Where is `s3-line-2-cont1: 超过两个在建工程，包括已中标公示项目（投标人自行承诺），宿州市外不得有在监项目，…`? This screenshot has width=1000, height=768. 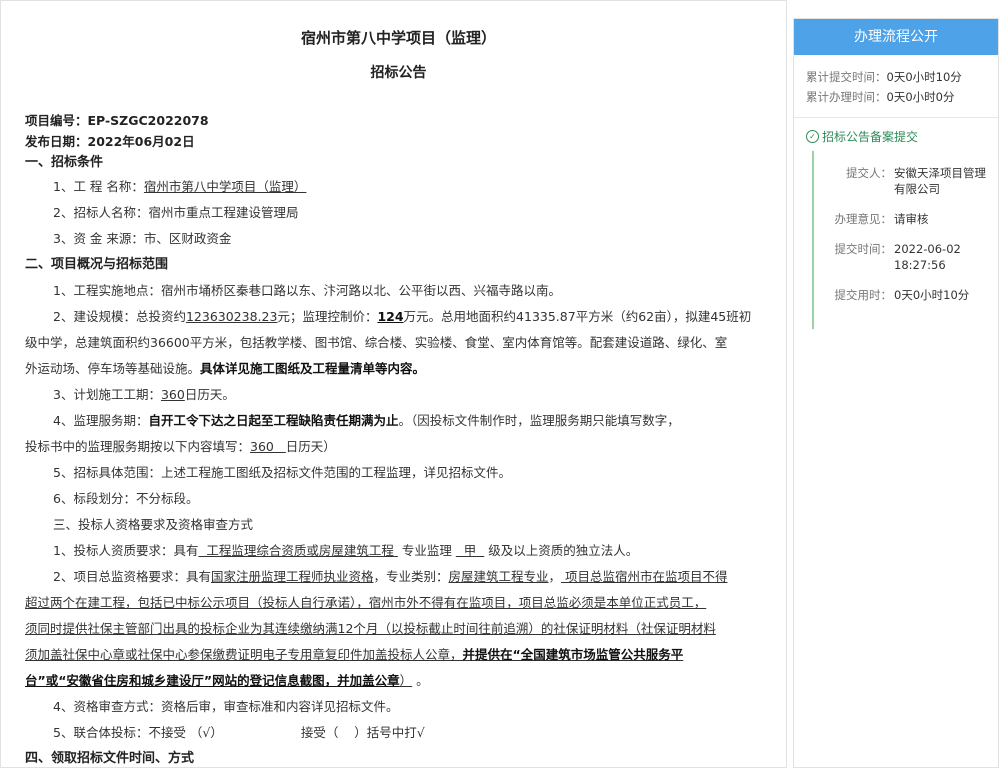 s3-line-2-cont1: 超过两个在建工程，包括已中标公示项目（投标人自行承诺），宿州市外不得有在监项目，… is located at coordinates (366, 602).